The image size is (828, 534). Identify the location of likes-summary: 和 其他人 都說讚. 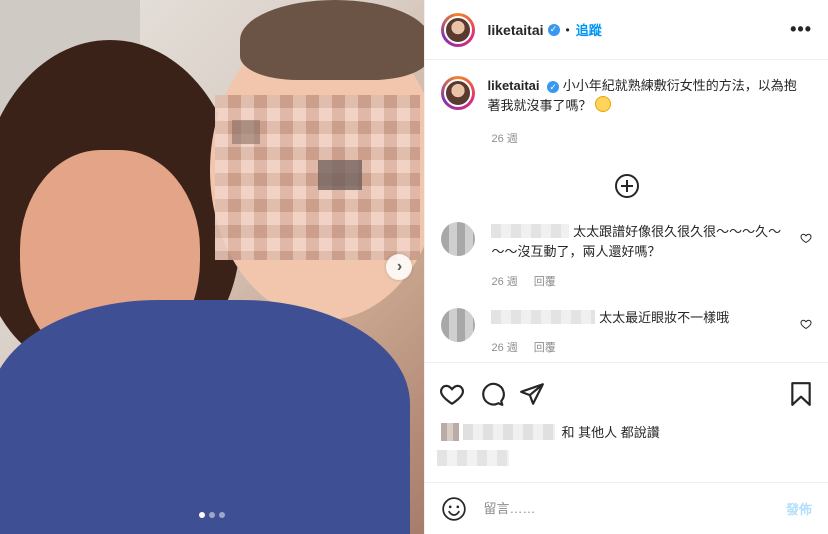
(550, 431).